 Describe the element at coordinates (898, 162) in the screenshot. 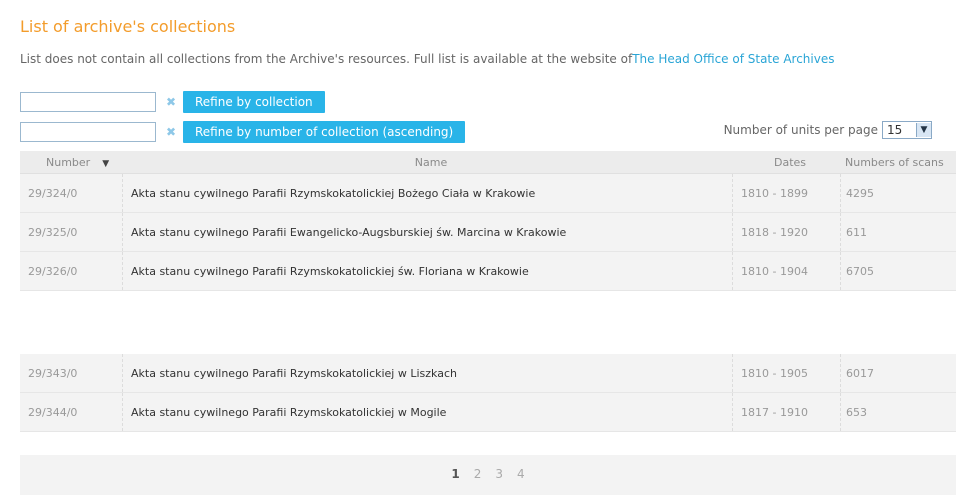

I see `header-scans: Numbers of scans` at that location.